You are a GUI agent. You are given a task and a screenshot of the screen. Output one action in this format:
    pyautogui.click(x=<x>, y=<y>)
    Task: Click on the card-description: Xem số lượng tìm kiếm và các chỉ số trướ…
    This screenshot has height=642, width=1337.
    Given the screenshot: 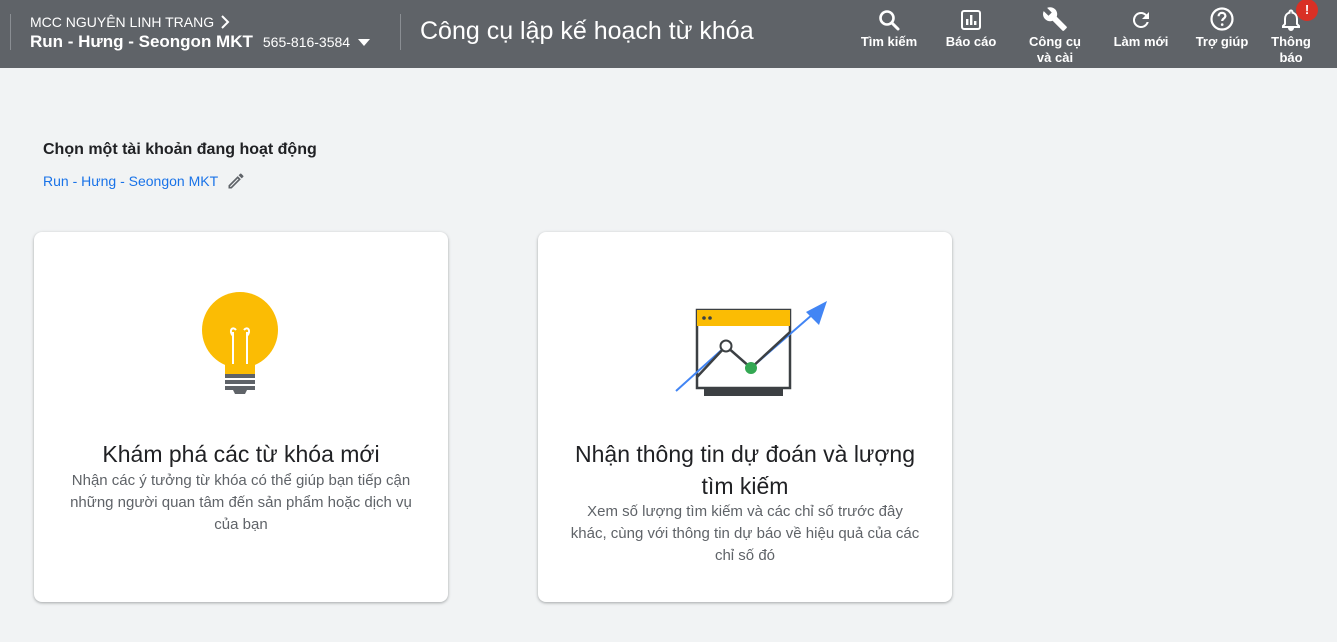 What is the action you would take?
    pyautogui.click(x=745, y=533)
    